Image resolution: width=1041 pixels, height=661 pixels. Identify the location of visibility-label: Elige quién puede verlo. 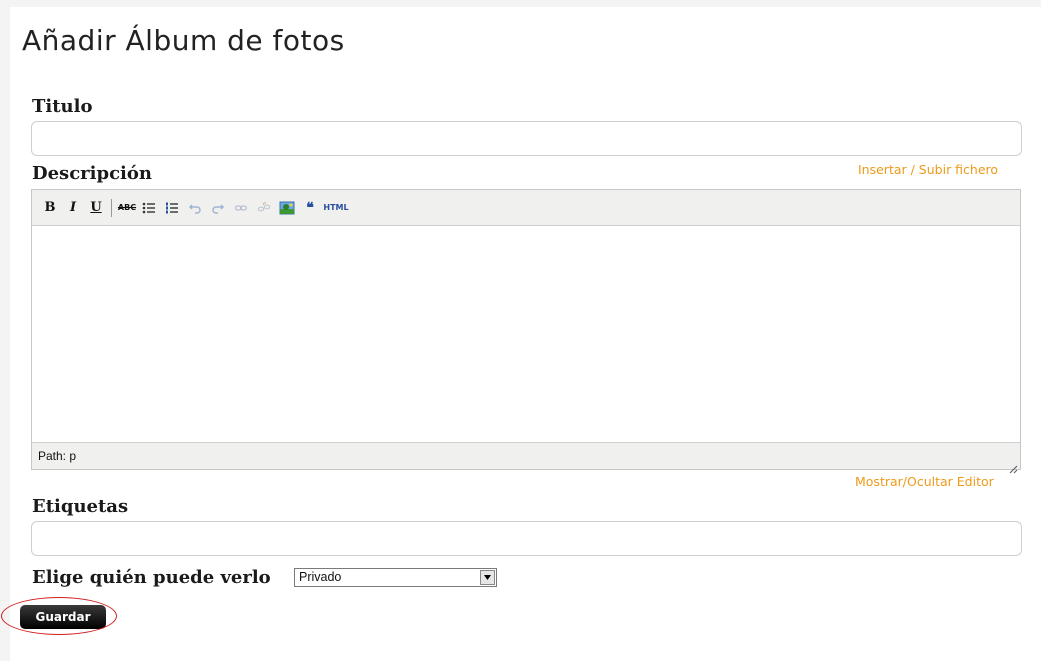
(151, 577).